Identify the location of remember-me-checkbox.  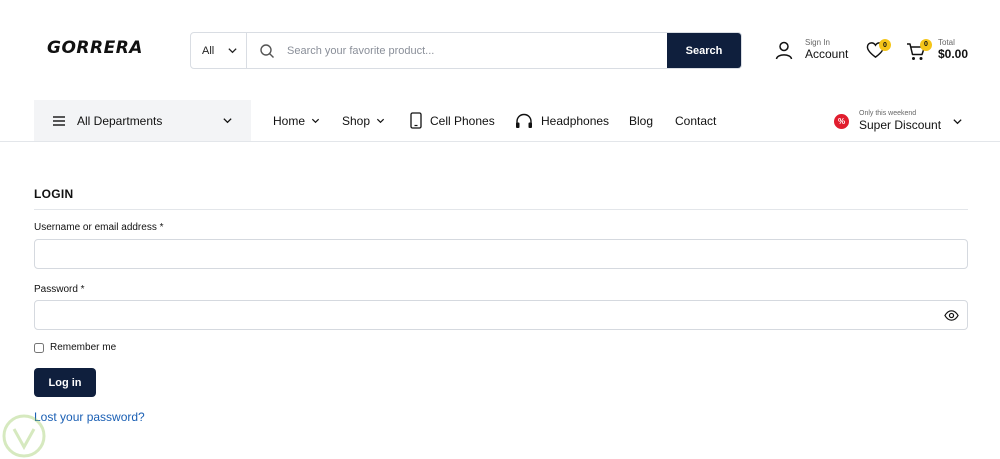
(39, 347).